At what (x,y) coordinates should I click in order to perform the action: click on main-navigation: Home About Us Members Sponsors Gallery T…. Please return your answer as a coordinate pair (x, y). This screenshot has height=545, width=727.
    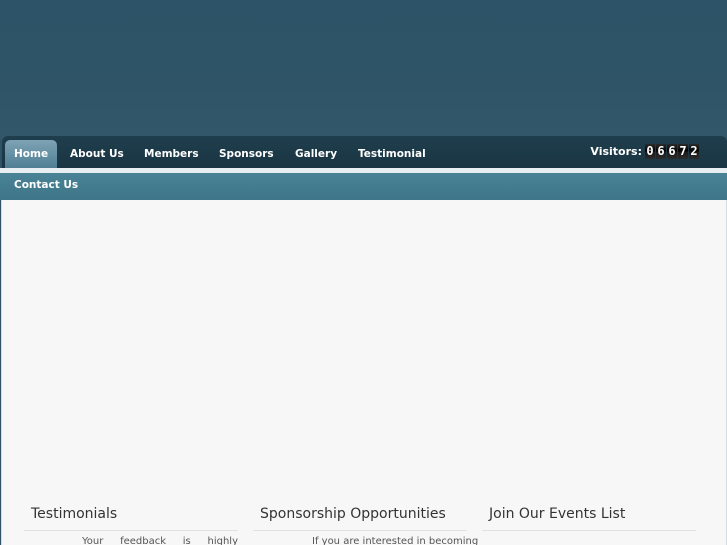
    Looking at the image, I should click on (364, 152).